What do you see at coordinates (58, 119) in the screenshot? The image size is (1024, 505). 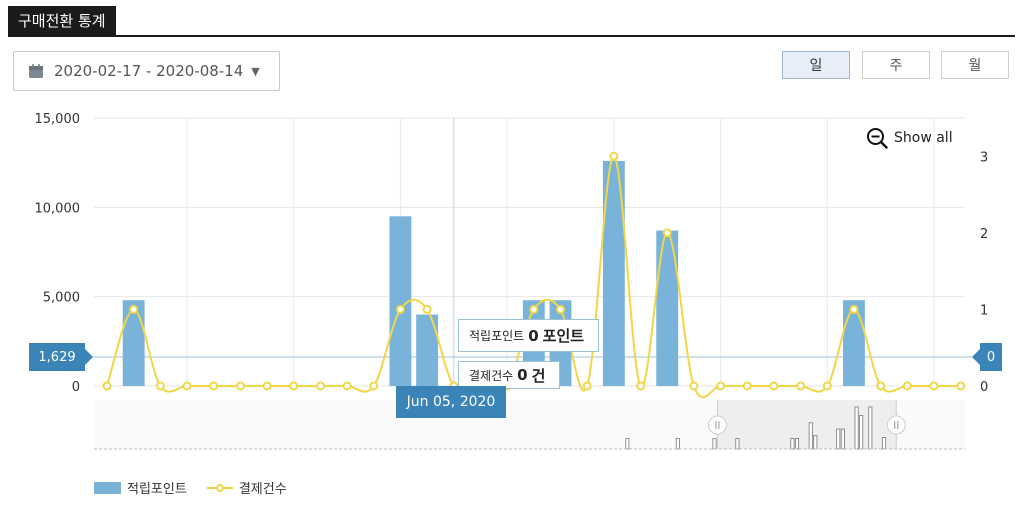 I see `y-left-tick-label: 15,000` at bounding box center [58, 119].